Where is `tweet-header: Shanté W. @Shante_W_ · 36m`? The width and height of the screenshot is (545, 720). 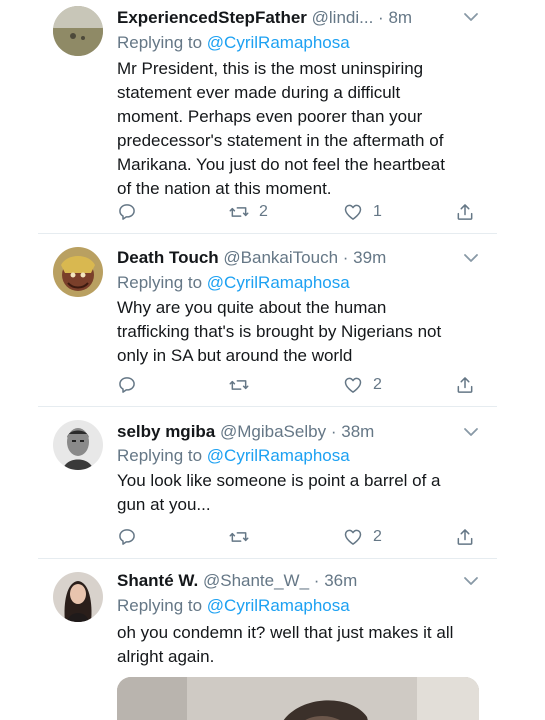 tweet-header: Shanté W. @Shante_W_ · 36m is located at coordinates (301, 581).